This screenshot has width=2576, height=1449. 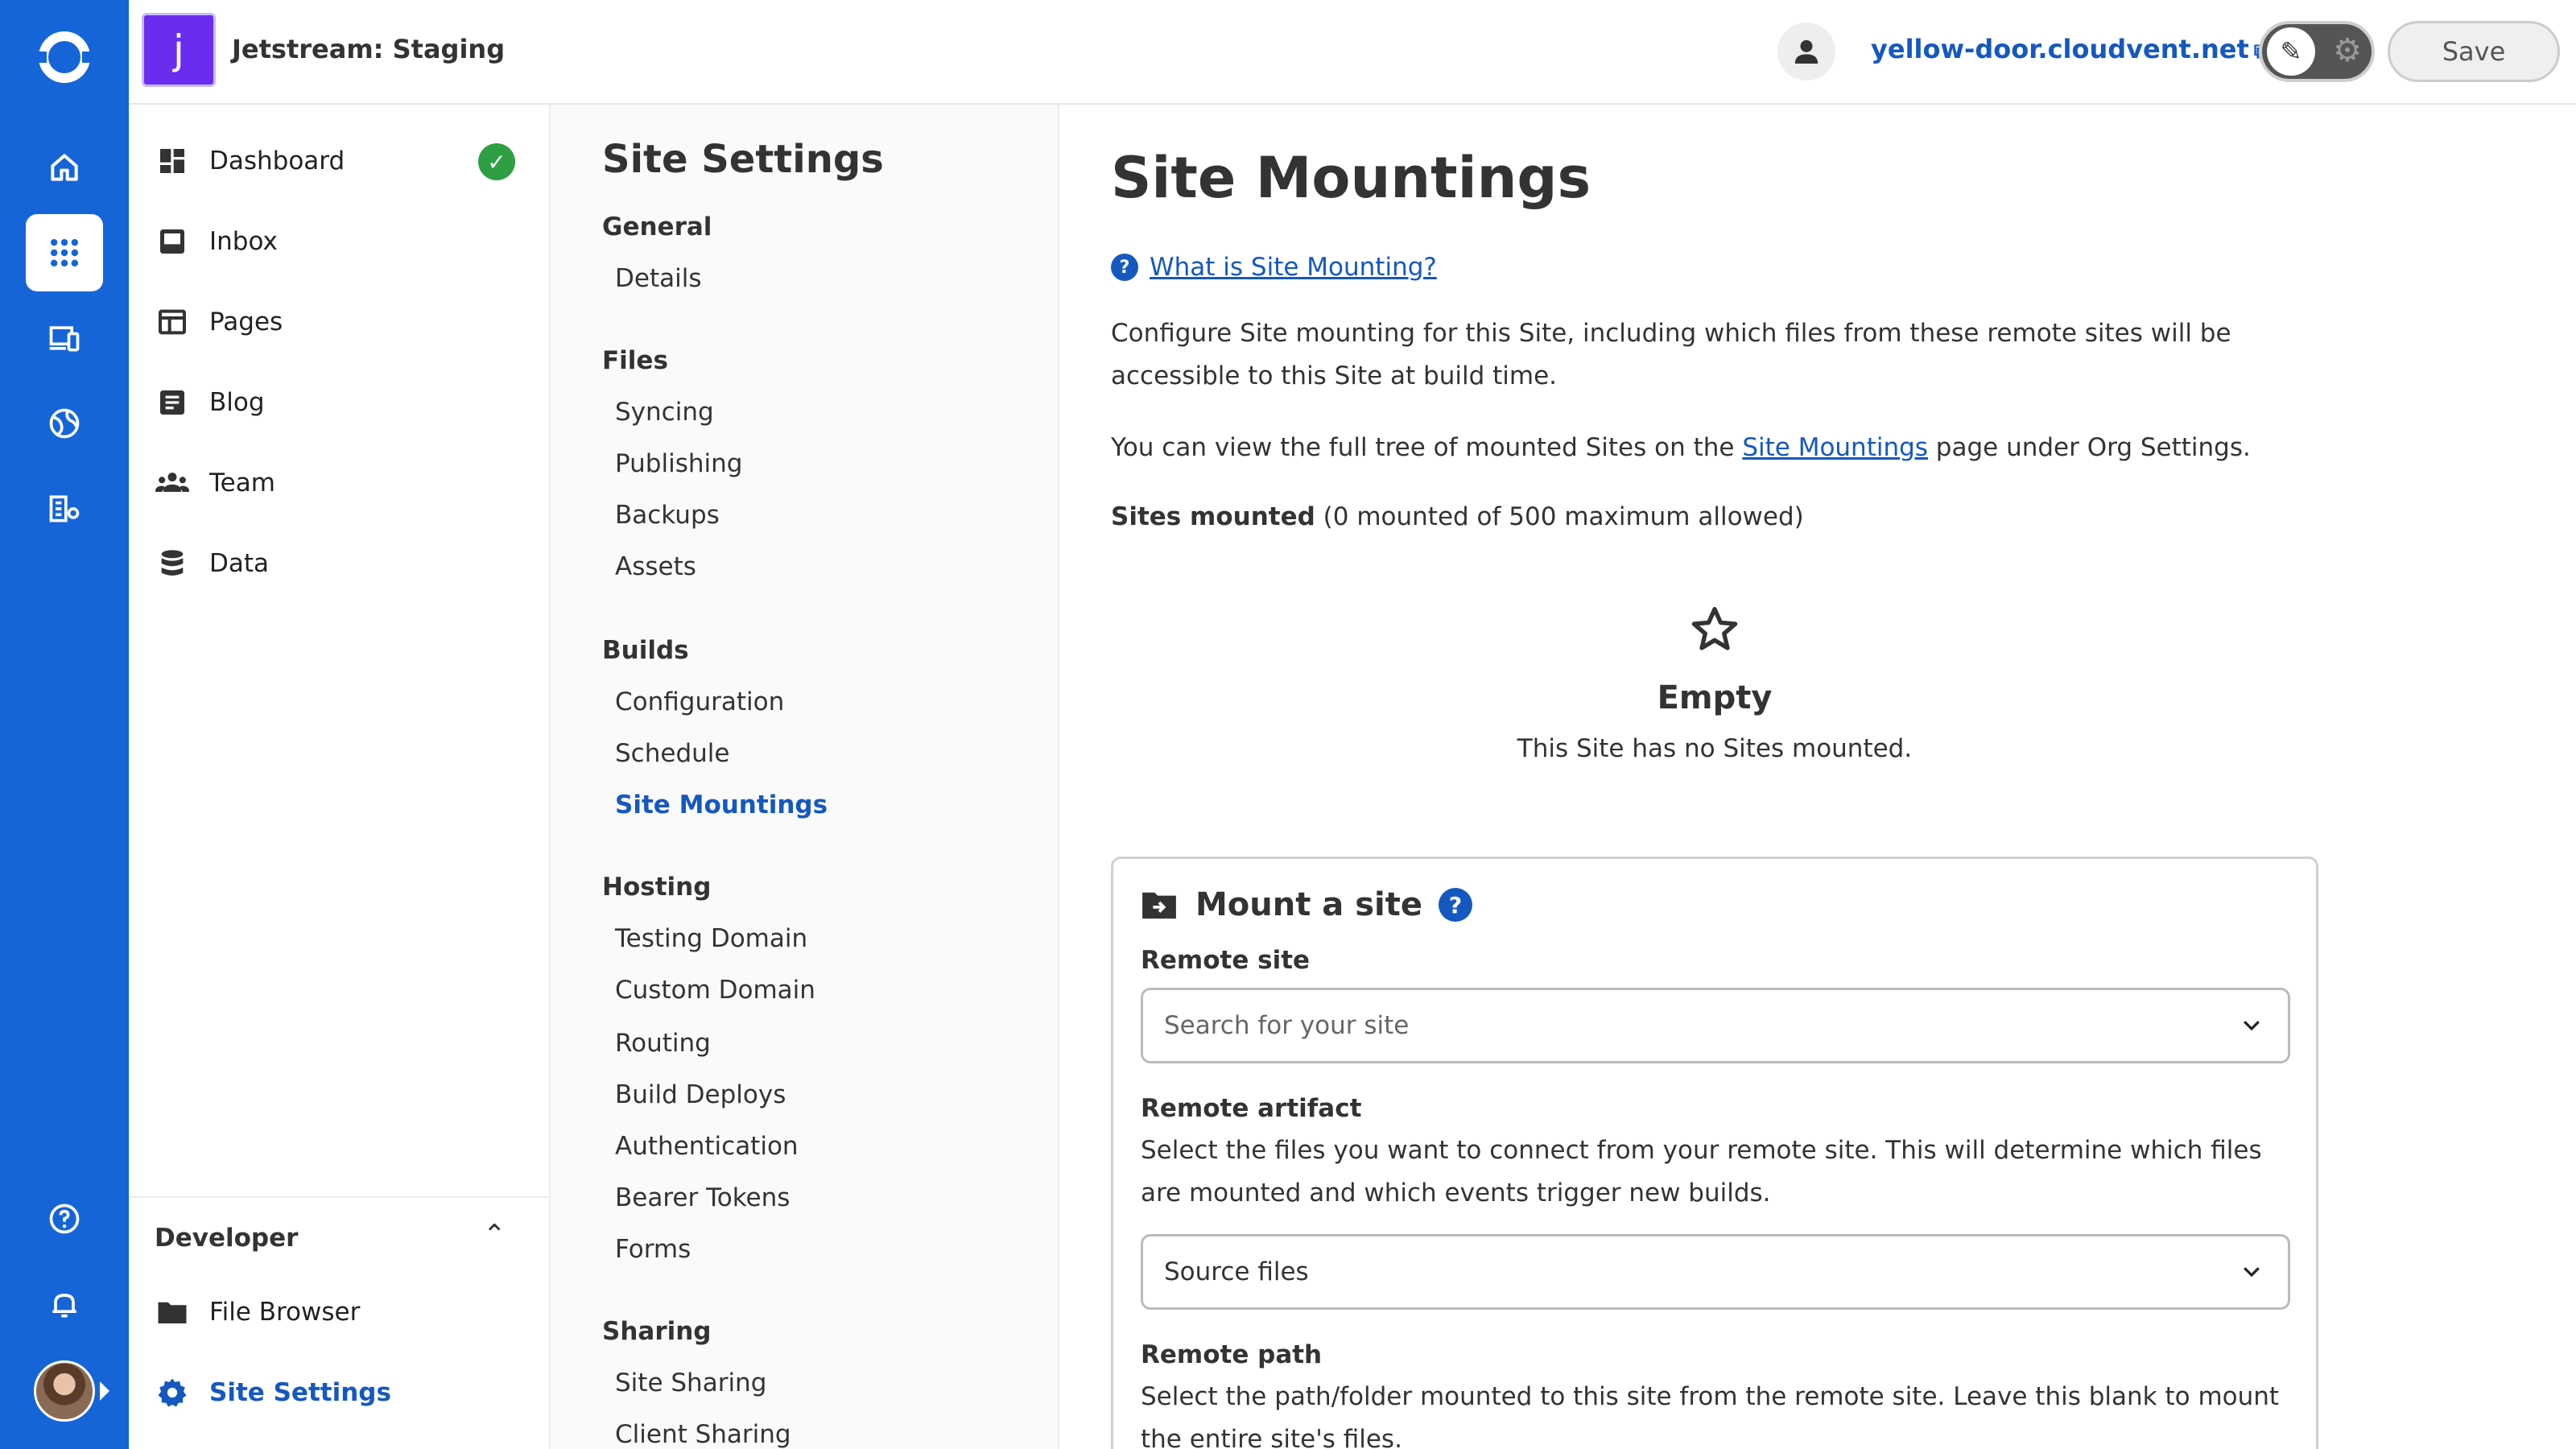 What do you see at coordinates (1559, 516) in the screenshot?
I see `sites-mounted-detail: (0 mounted of 500 maximum allowed)` at bounding box center [1559, 516].